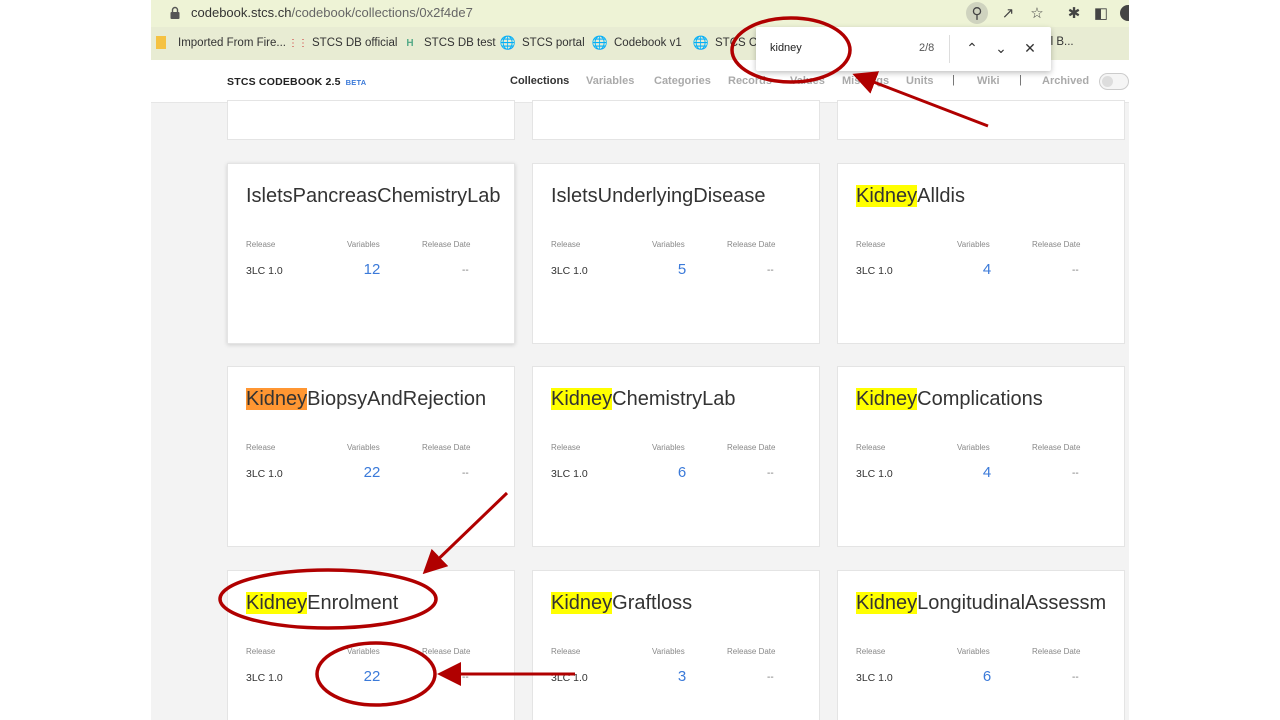 The image size is (1280, 720). Describe the element at coordinates (372, 269) in the screenshot. I see `variables-count: 12` at that location.